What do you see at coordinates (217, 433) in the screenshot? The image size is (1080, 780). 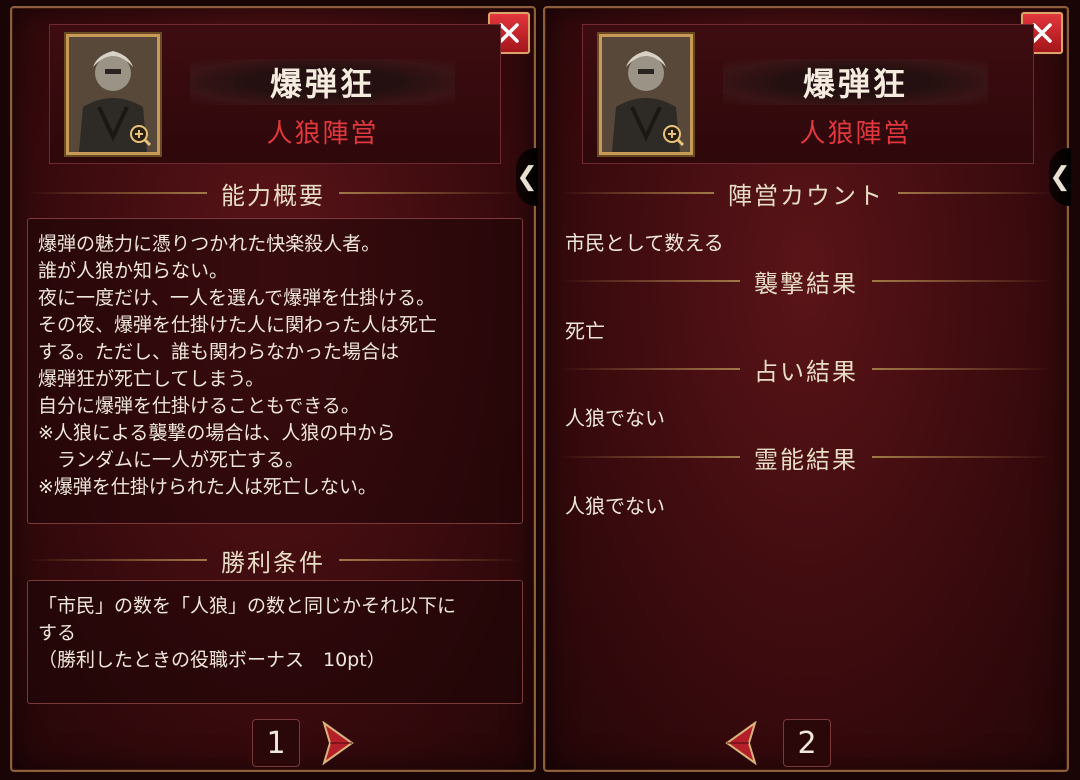 I see `ability-line: ※人狼による襲撃の場合は、人狼の中から` at bounding box center [217, 433].